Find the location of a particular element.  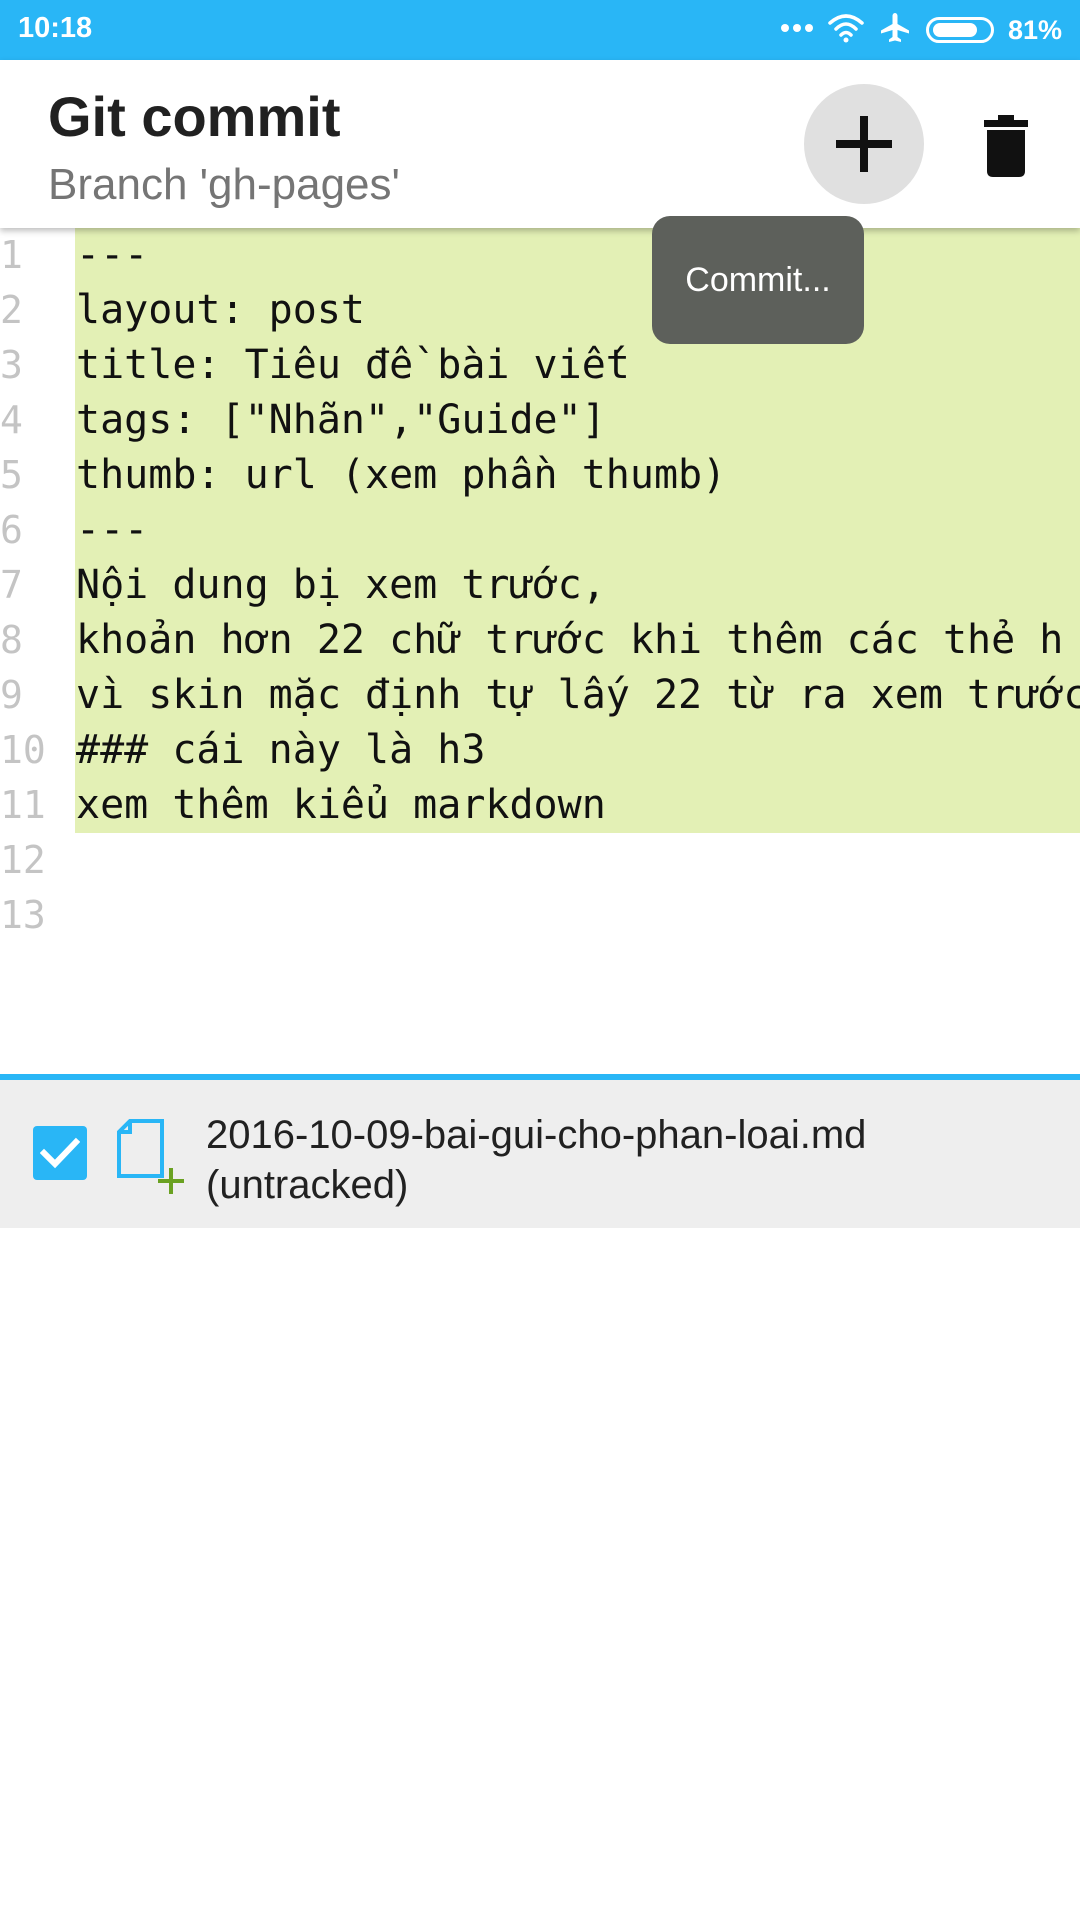

new-file-icon is located at coordinates (150, 1156).